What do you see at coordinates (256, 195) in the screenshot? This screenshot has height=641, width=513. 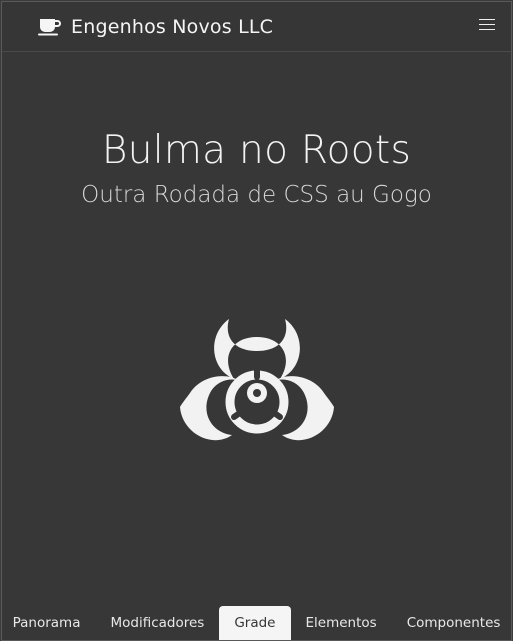 I see `hero-subtitle: Outra Rodada de CSS au Gogo` at bounding box center [256, 195].